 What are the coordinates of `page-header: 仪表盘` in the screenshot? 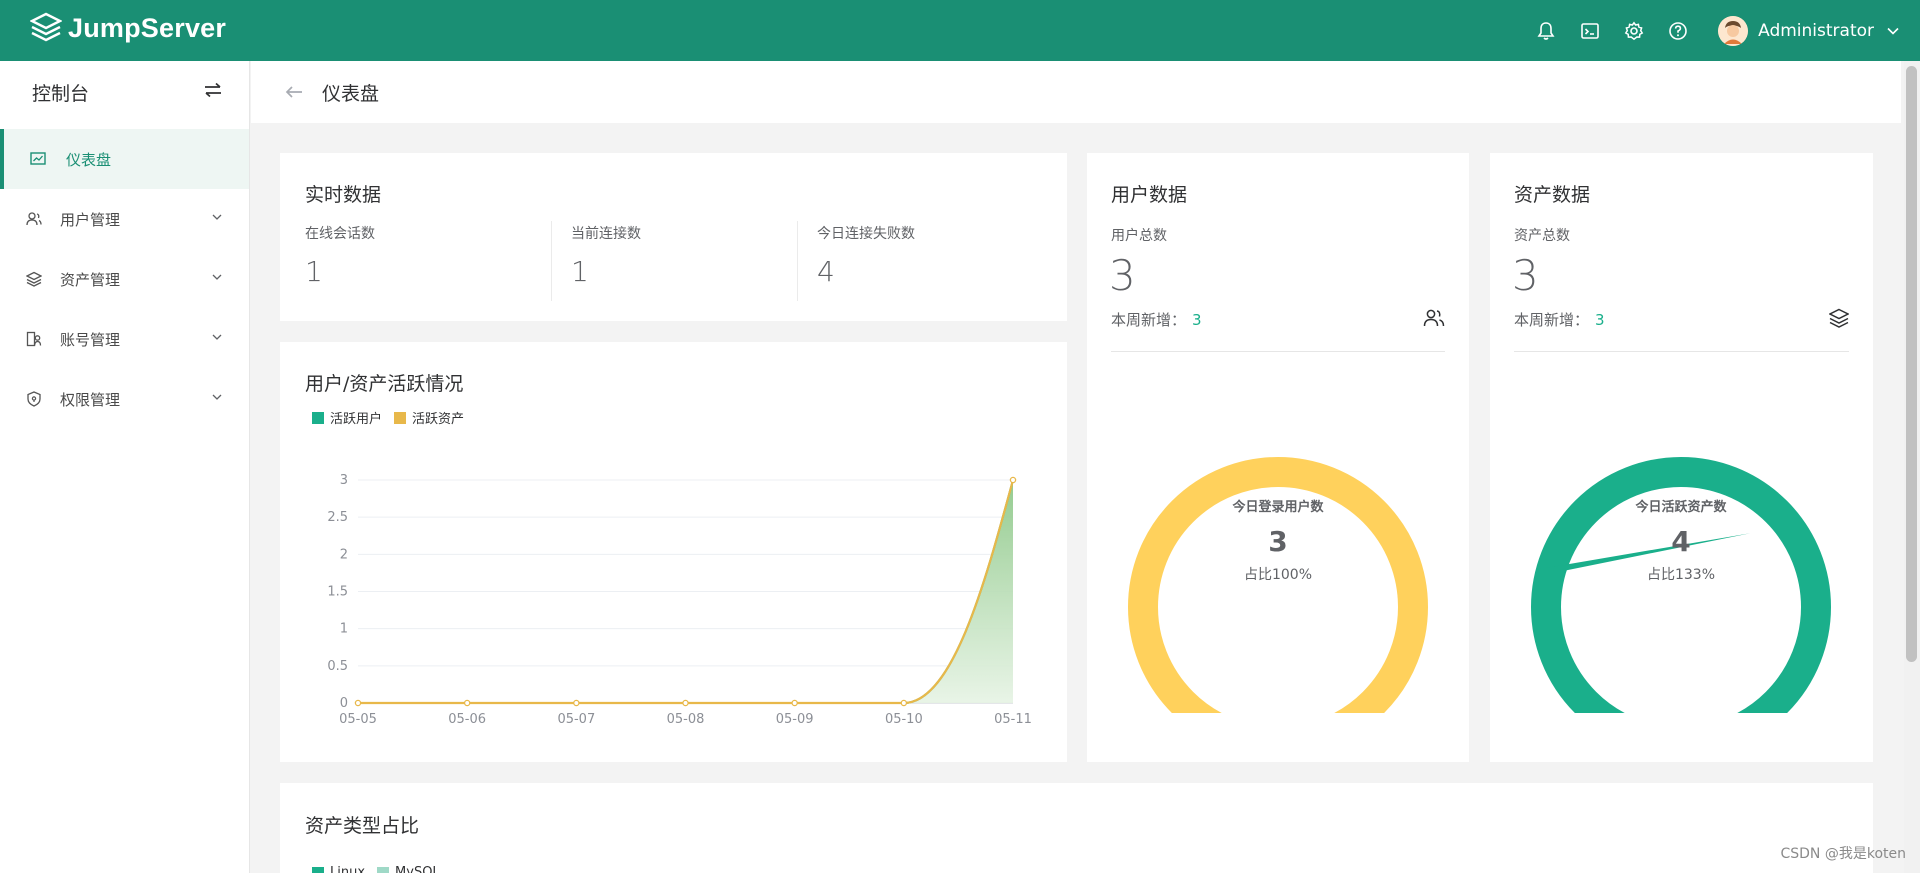 It's located at (1076, 92).